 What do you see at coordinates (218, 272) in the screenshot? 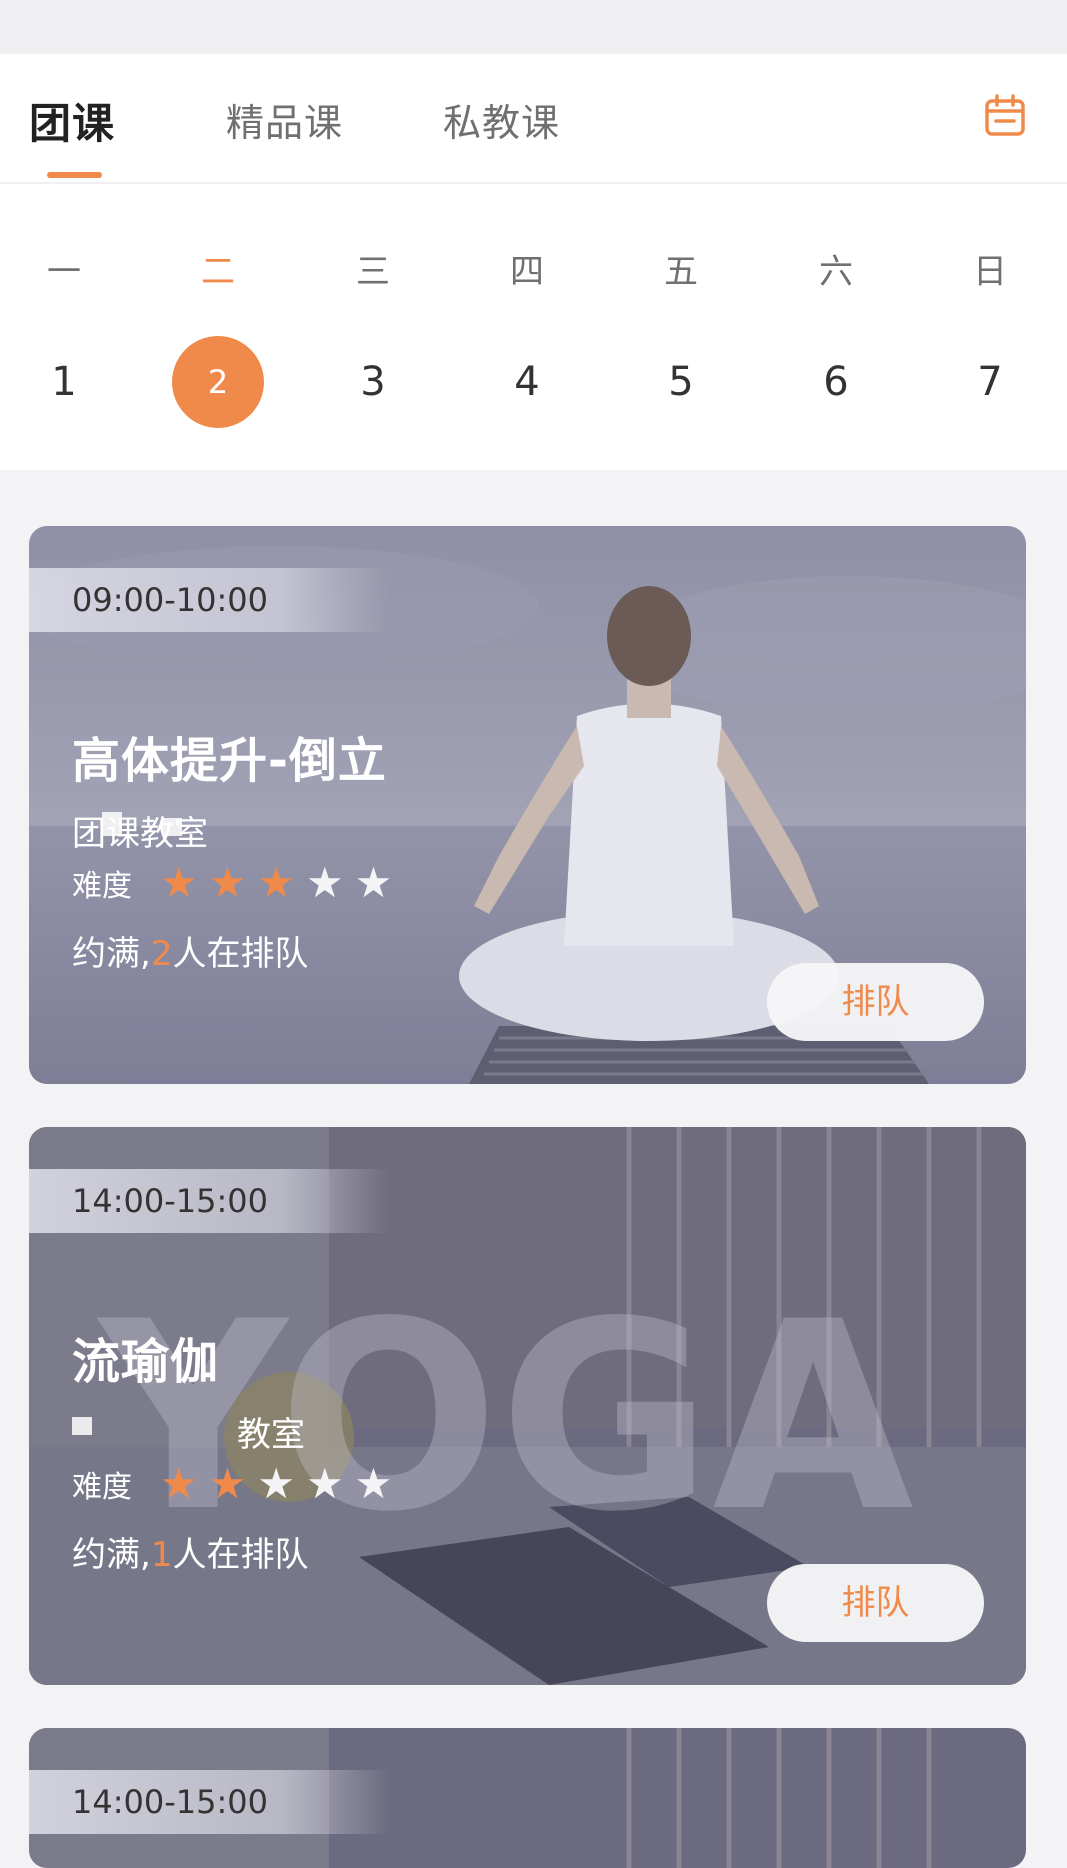
I see `weekday-label: 二` at bounding box center [218, 272].